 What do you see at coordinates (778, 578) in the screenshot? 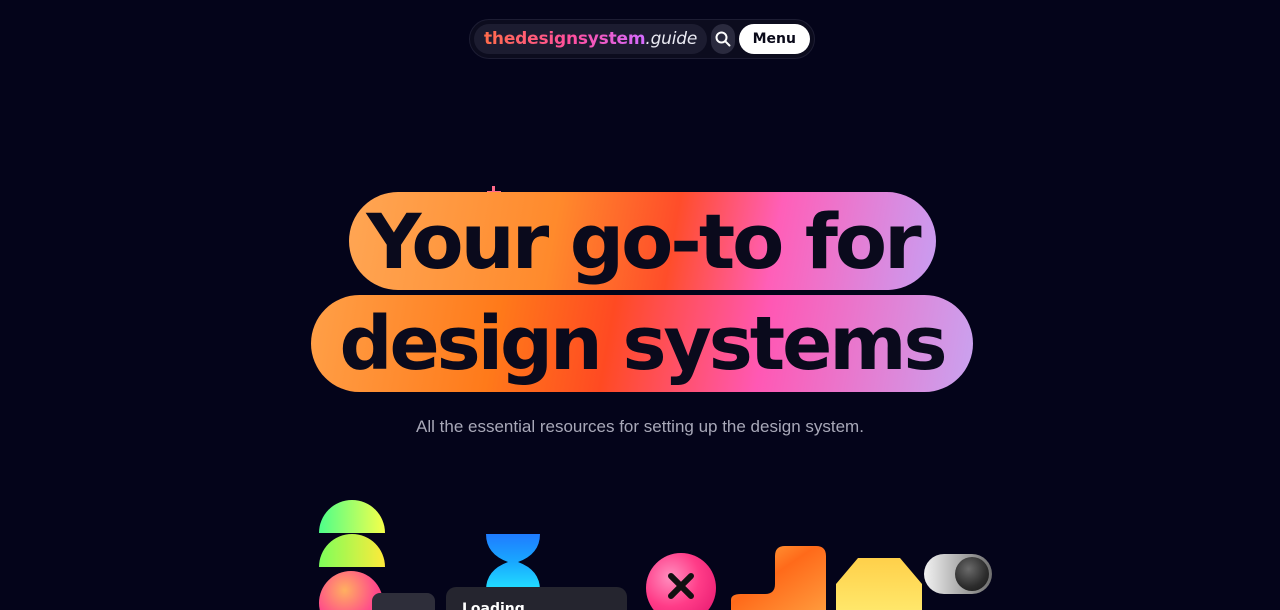
I see `step-block-shape` at bounding box center [778, 578].